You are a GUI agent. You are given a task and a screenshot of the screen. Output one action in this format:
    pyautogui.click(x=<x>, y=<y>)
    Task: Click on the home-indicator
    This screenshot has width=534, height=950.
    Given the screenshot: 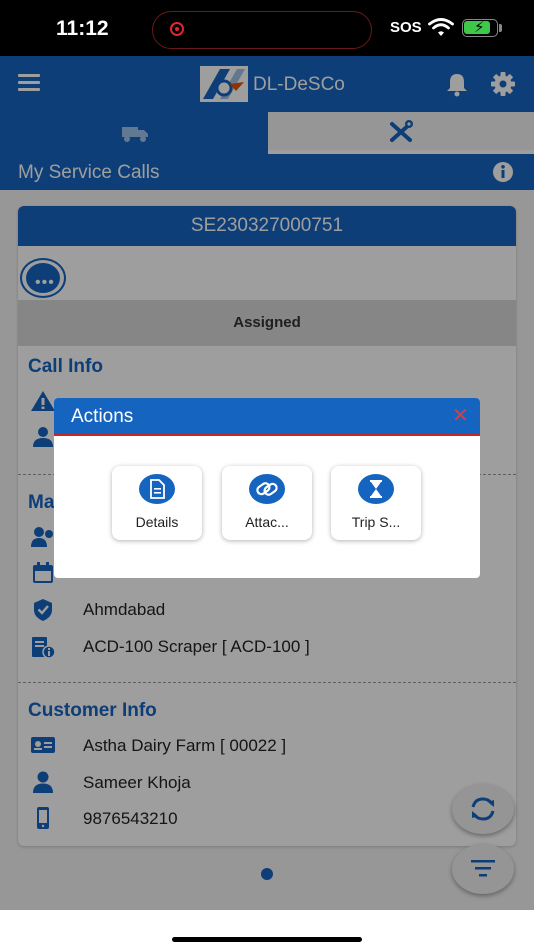 What is the action you would take?
    pyautogui.click(x=267, y=939)
    